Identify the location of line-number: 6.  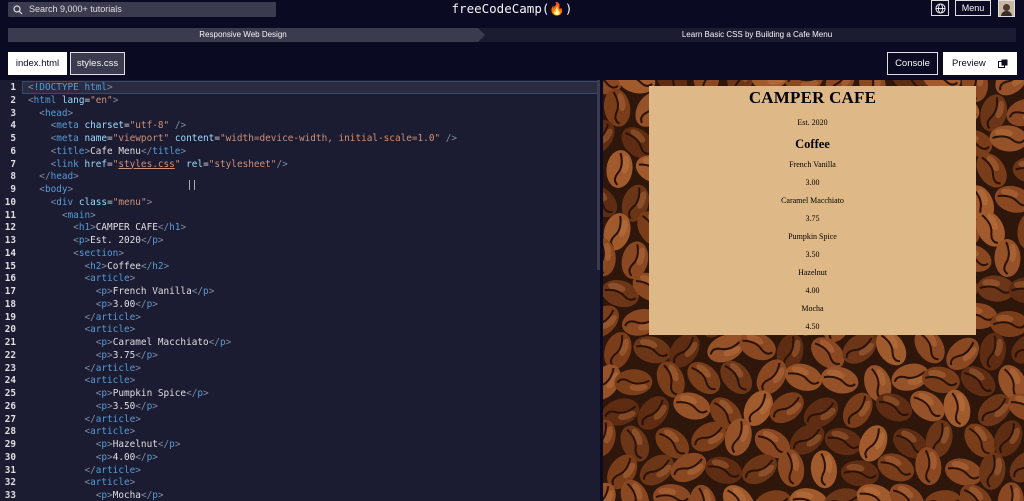
(13, 151).